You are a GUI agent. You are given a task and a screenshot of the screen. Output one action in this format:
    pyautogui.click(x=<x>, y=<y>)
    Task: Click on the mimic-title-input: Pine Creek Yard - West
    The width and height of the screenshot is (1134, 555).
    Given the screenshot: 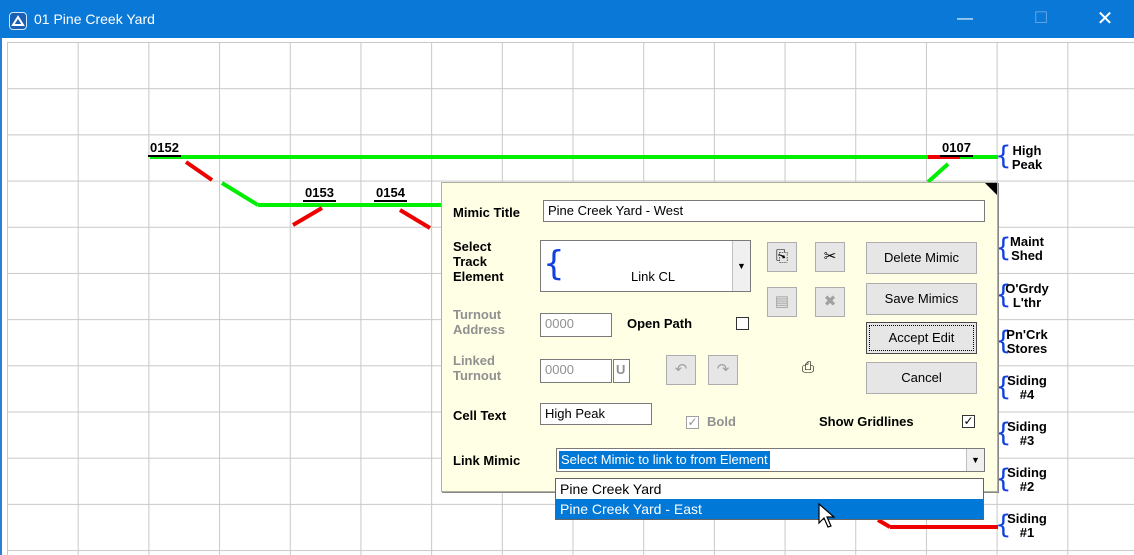 What is the action you would take?
    pyautogui.click(x=764, y=211)
    